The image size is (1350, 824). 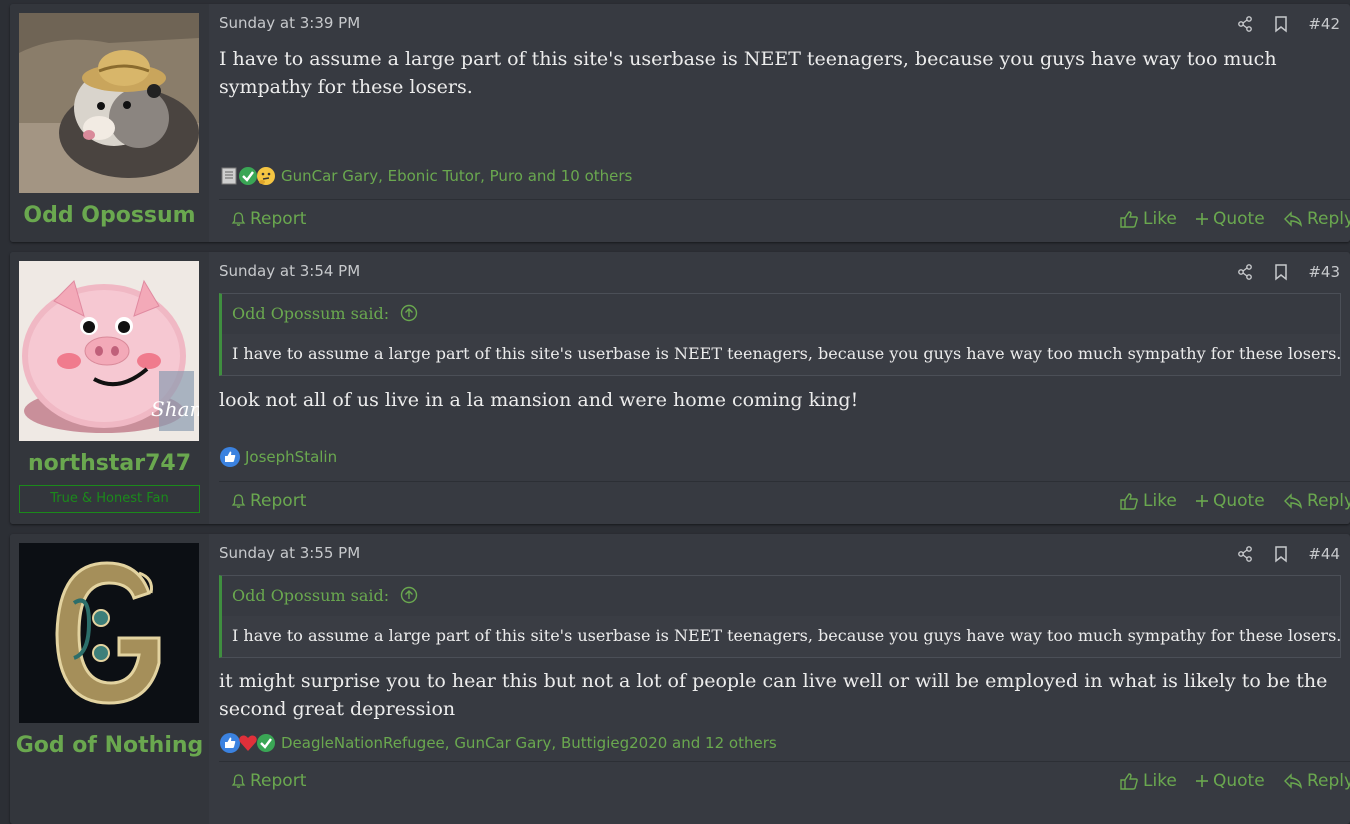 I want to click on user-column: God of Nothing, so click(x=109, y=679).